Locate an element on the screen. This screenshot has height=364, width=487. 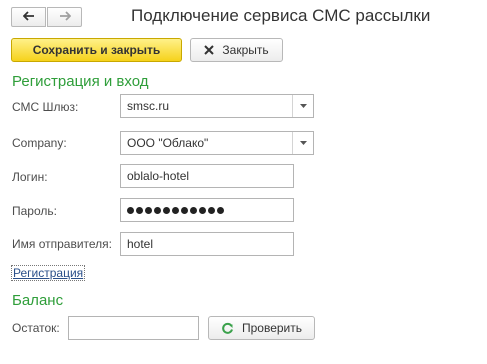
back-button is located at coordinates (28, 17).